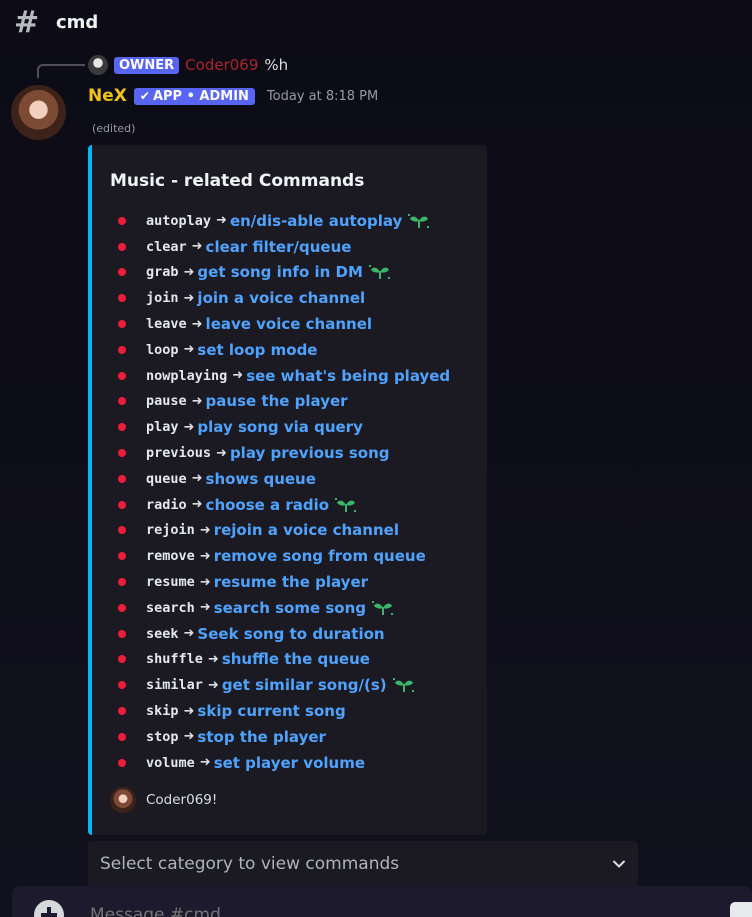  What do you see at coordinates (261, 479) in the screenshot?
I see `command-description-link: shows queue` at bounding box center [261, 479].